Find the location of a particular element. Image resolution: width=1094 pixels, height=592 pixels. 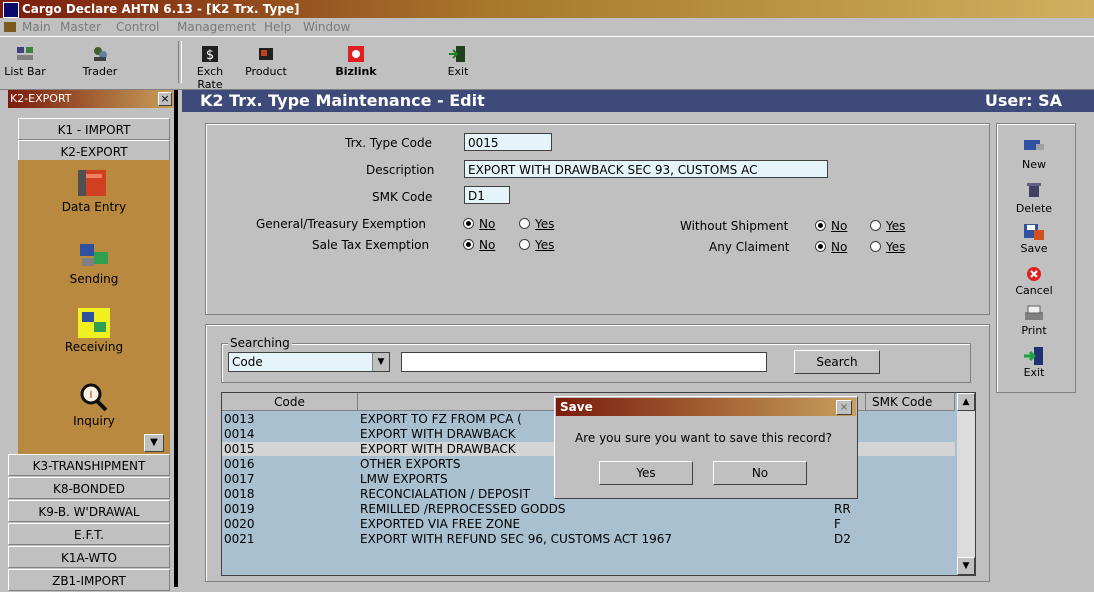

listbar-body: Data Entry Sending Receiving I Inquiry ▼ is located at coordinates (94, 309).